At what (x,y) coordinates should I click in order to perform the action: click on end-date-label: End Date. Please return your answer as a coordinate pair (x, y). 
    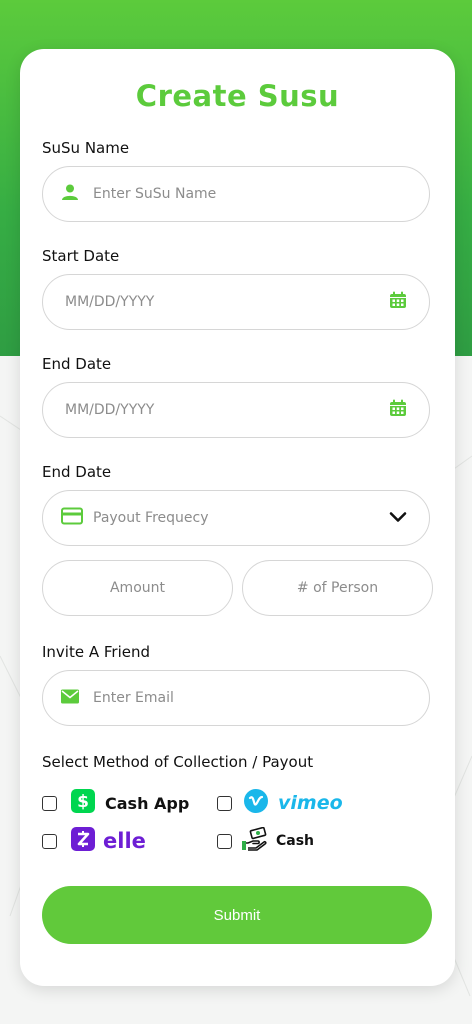
    Looking at the image, I should click on (77, 364).